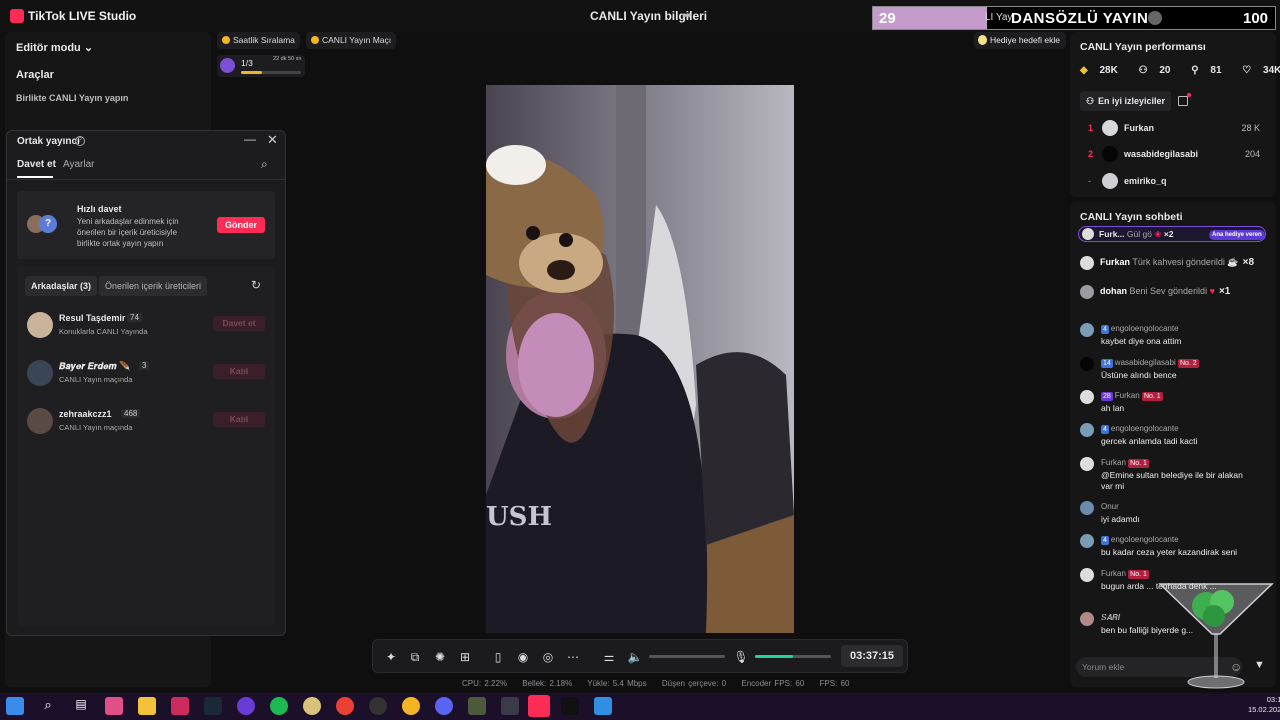 The height and width of the screenshot is (720, 1280). What do you see at coordinates (279, 706) in the screenshot?
I see `spotify-icon` at bounding box center [279, 706].